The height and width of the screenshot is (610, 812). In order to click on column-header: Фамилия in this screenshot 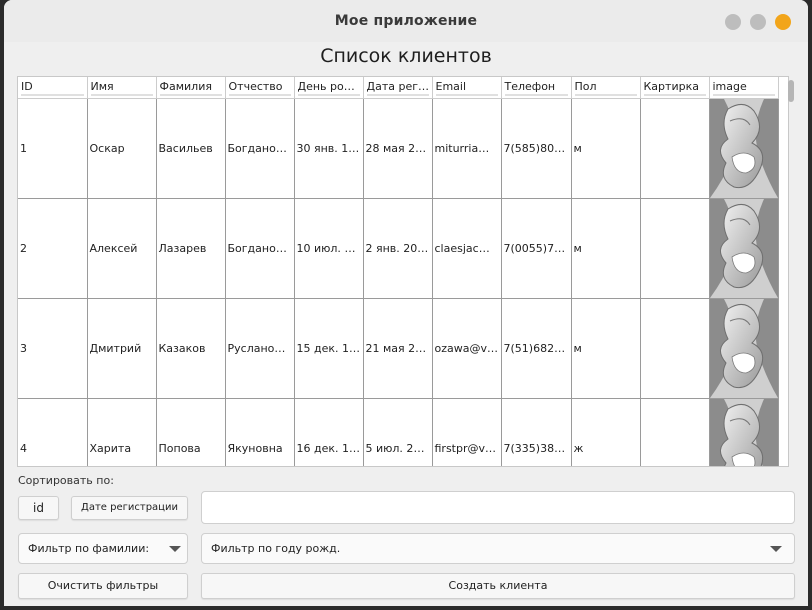, I will do `click(191, 88)`.